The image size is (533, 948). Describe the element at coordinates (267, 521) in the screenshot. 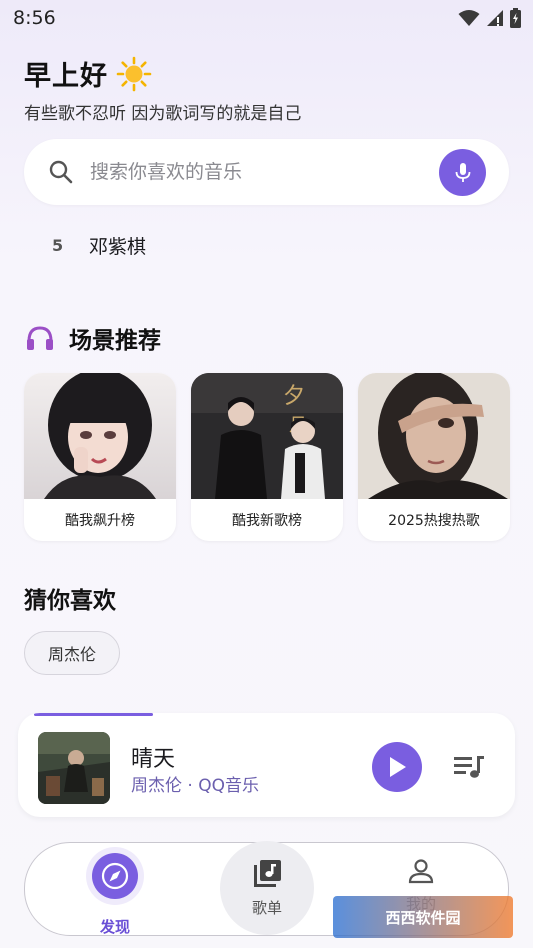

I see `scene-card-label: 酷我新歌榜` at that location.